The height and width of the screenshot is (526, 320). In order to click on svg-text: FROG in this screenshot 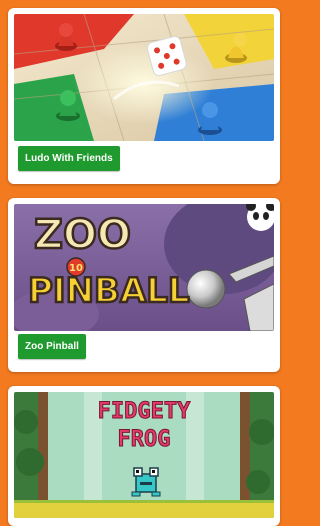, I will do `click(144, 439)`.